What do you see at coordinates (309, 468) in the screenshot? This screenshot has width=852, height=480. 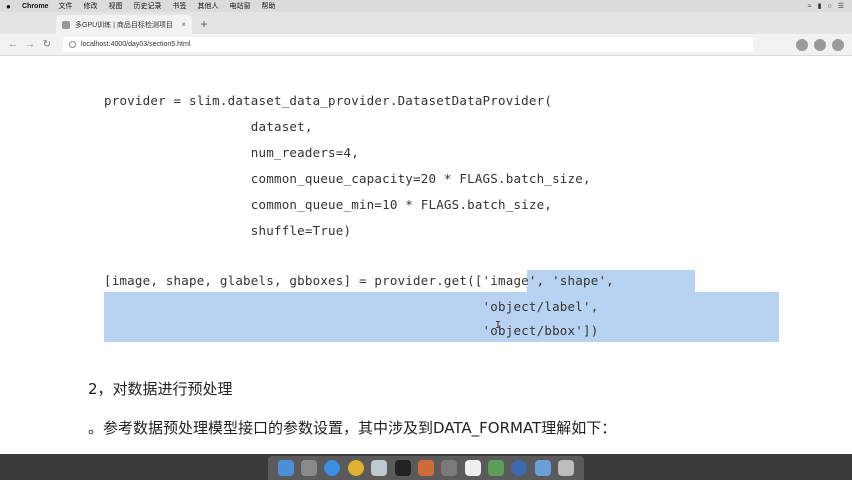 I see `launchpad-icon` at bounding box center [309, 468].